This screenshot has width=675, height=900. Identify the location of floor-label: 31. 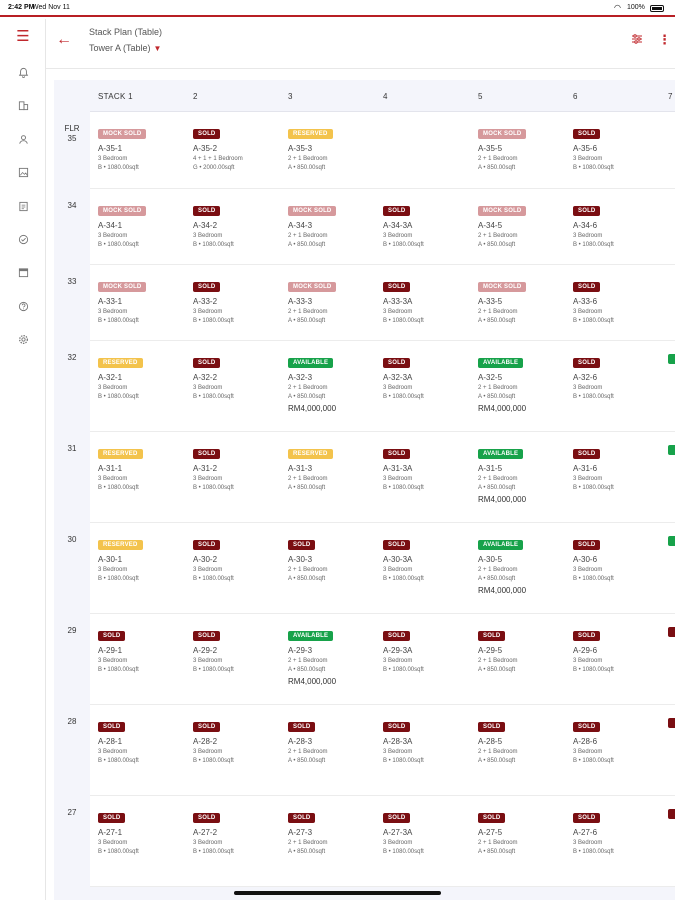
(72, 448).